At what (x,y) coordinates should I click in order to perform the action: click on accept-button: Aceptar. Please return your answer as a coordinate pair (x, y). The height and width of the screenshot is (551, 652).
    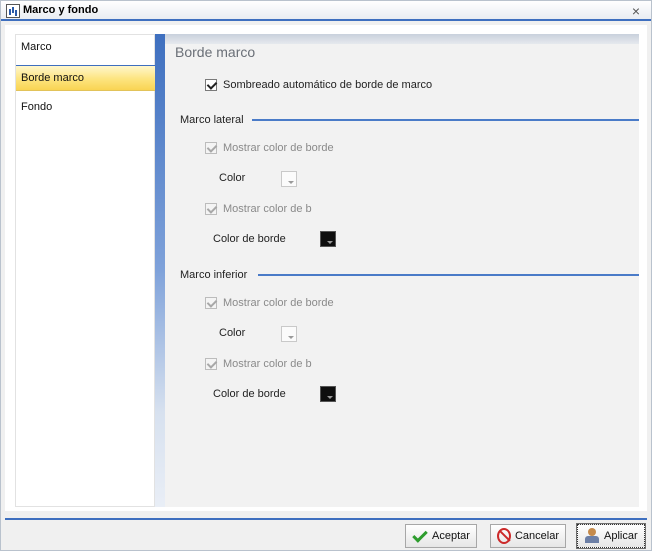
    Looking at the image, I should click on (441, 536).